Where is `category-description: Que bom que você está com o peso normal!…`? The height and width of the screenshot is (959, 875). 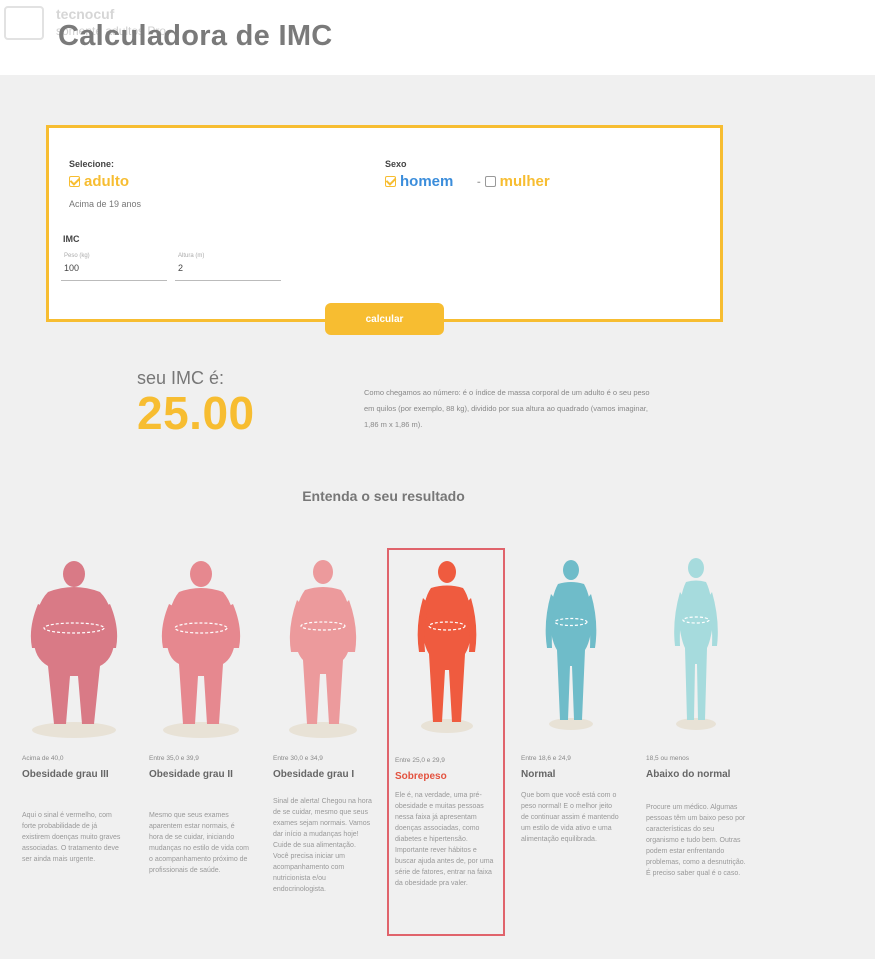
category-description: Que bom que você está com o peso normal!… is located at coordinates (570, 817).